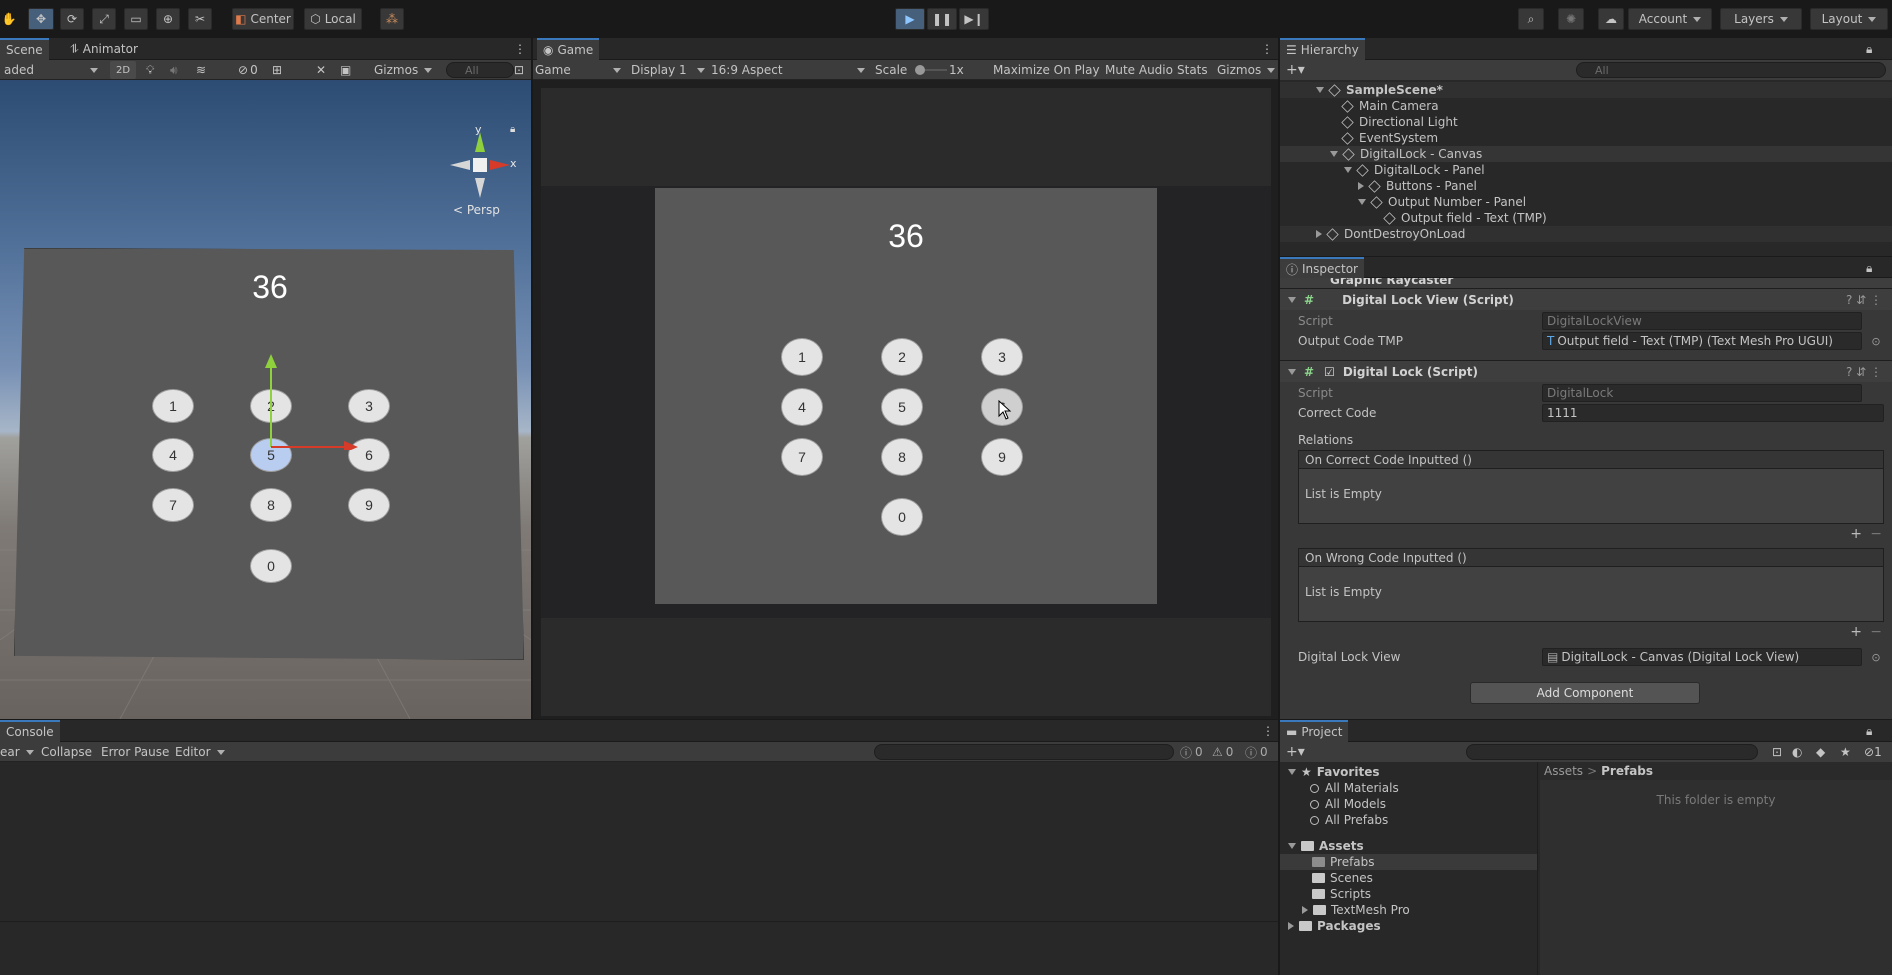 The height and width of the screenshot is (975, 1892). What do you see at coordinates (1408, 772) in the screenshot?
I see `favorites-item: ★ Favorites` at bounding box center [1408, 772].